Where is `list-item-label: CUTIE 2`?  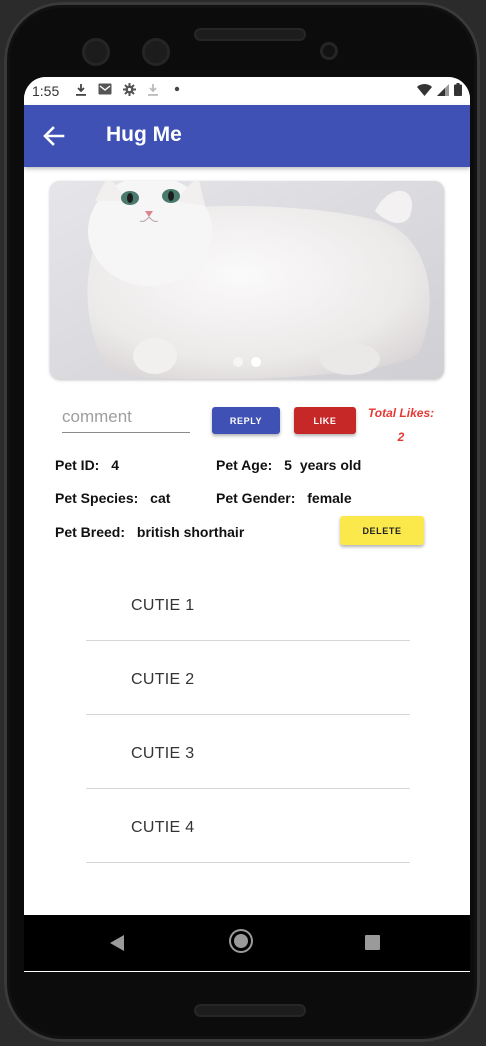
list-item-label: CUTIE 2 is located at coordinates (163, 679).